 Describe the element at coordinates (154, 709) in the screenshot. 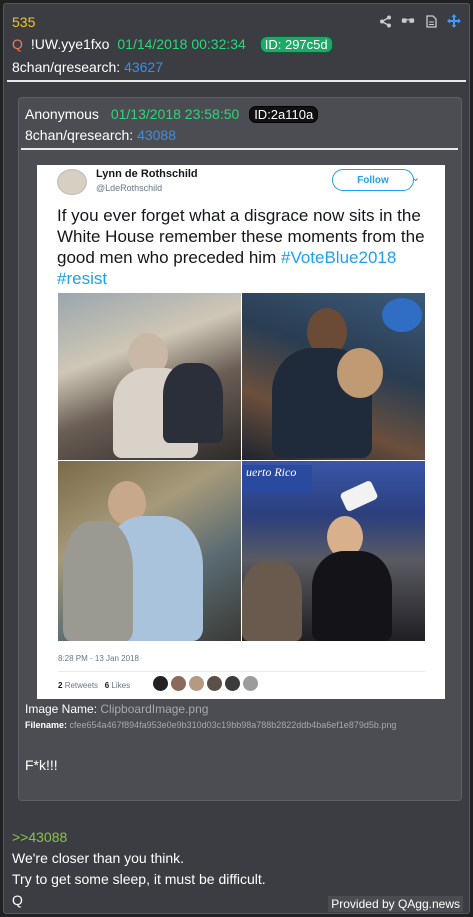

I see `image-name-value: ClipboardImage.png` at that location.